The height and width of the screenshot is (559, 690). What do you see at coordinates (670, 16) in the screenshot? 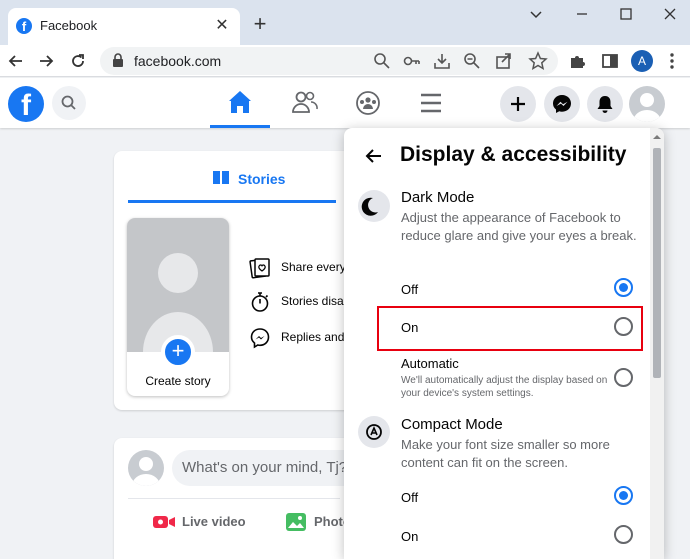
I see `close-window-button` at bounding box center [670, 16].